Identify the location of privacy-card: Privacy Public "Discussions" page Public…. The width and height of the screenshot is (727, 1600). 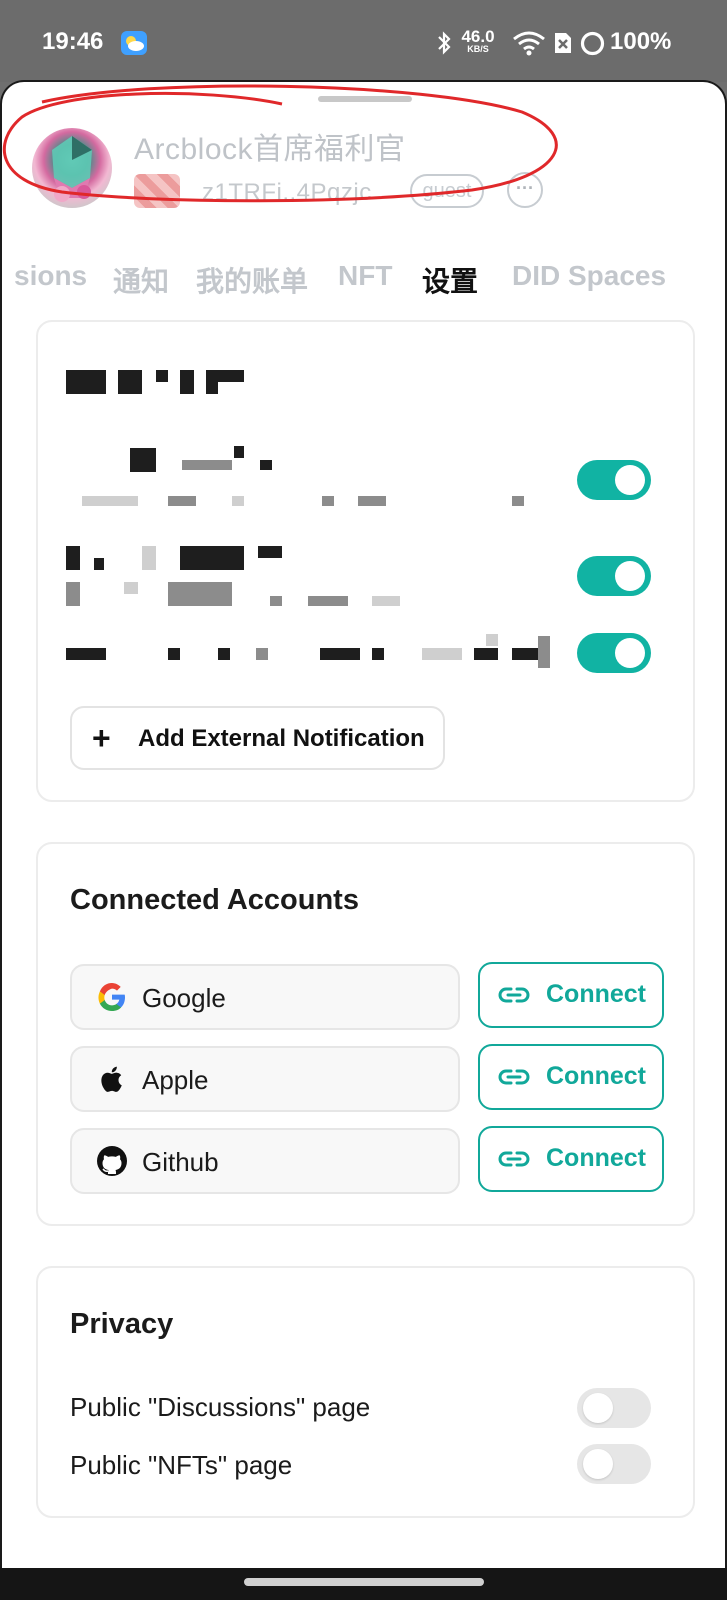
(365, 1392).